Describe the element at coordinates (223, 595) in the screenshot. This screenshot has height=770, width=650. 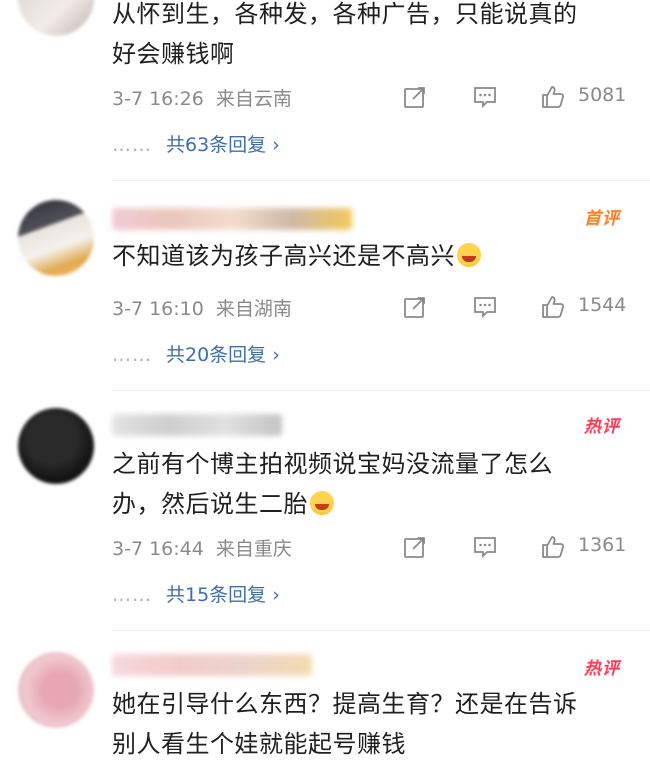
I see `reply-count: 共15条回复 ›` at that location.